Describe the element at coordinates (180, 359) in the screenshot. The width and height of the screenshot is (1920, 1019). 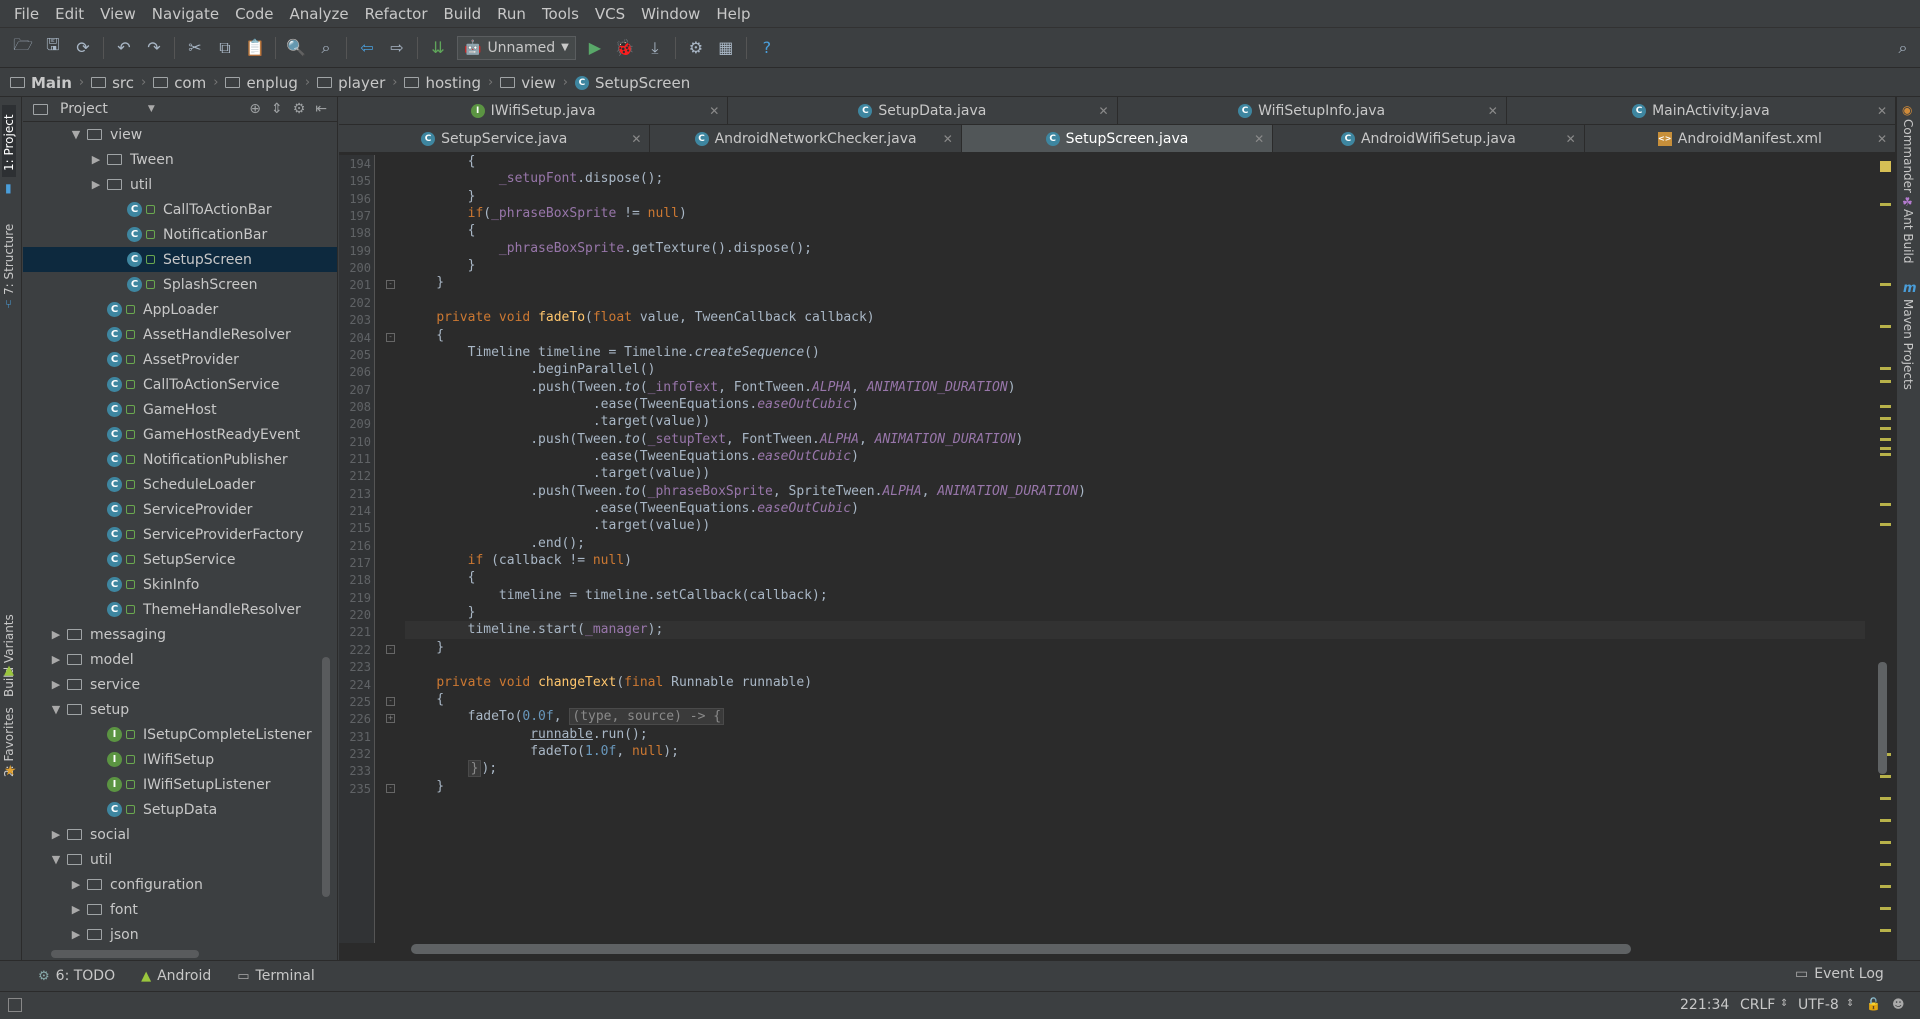
I see `tree-class: C AssetProvider` at that location.